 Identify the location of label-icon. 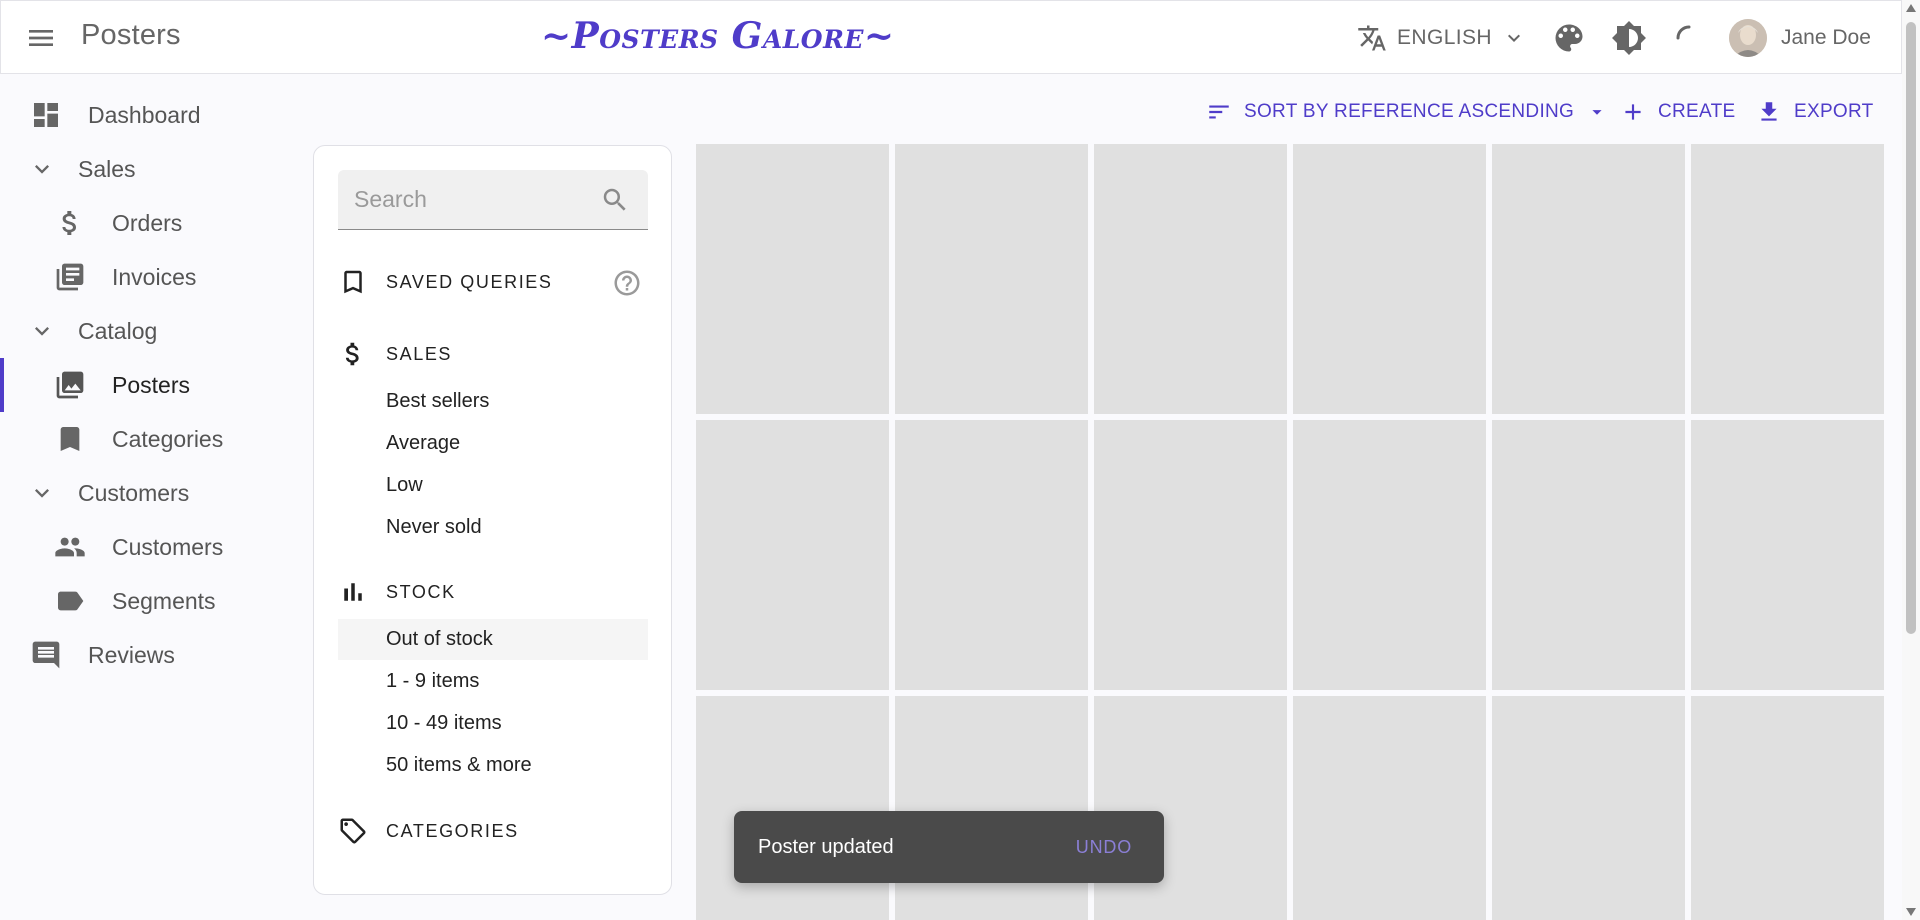
(70, 601).